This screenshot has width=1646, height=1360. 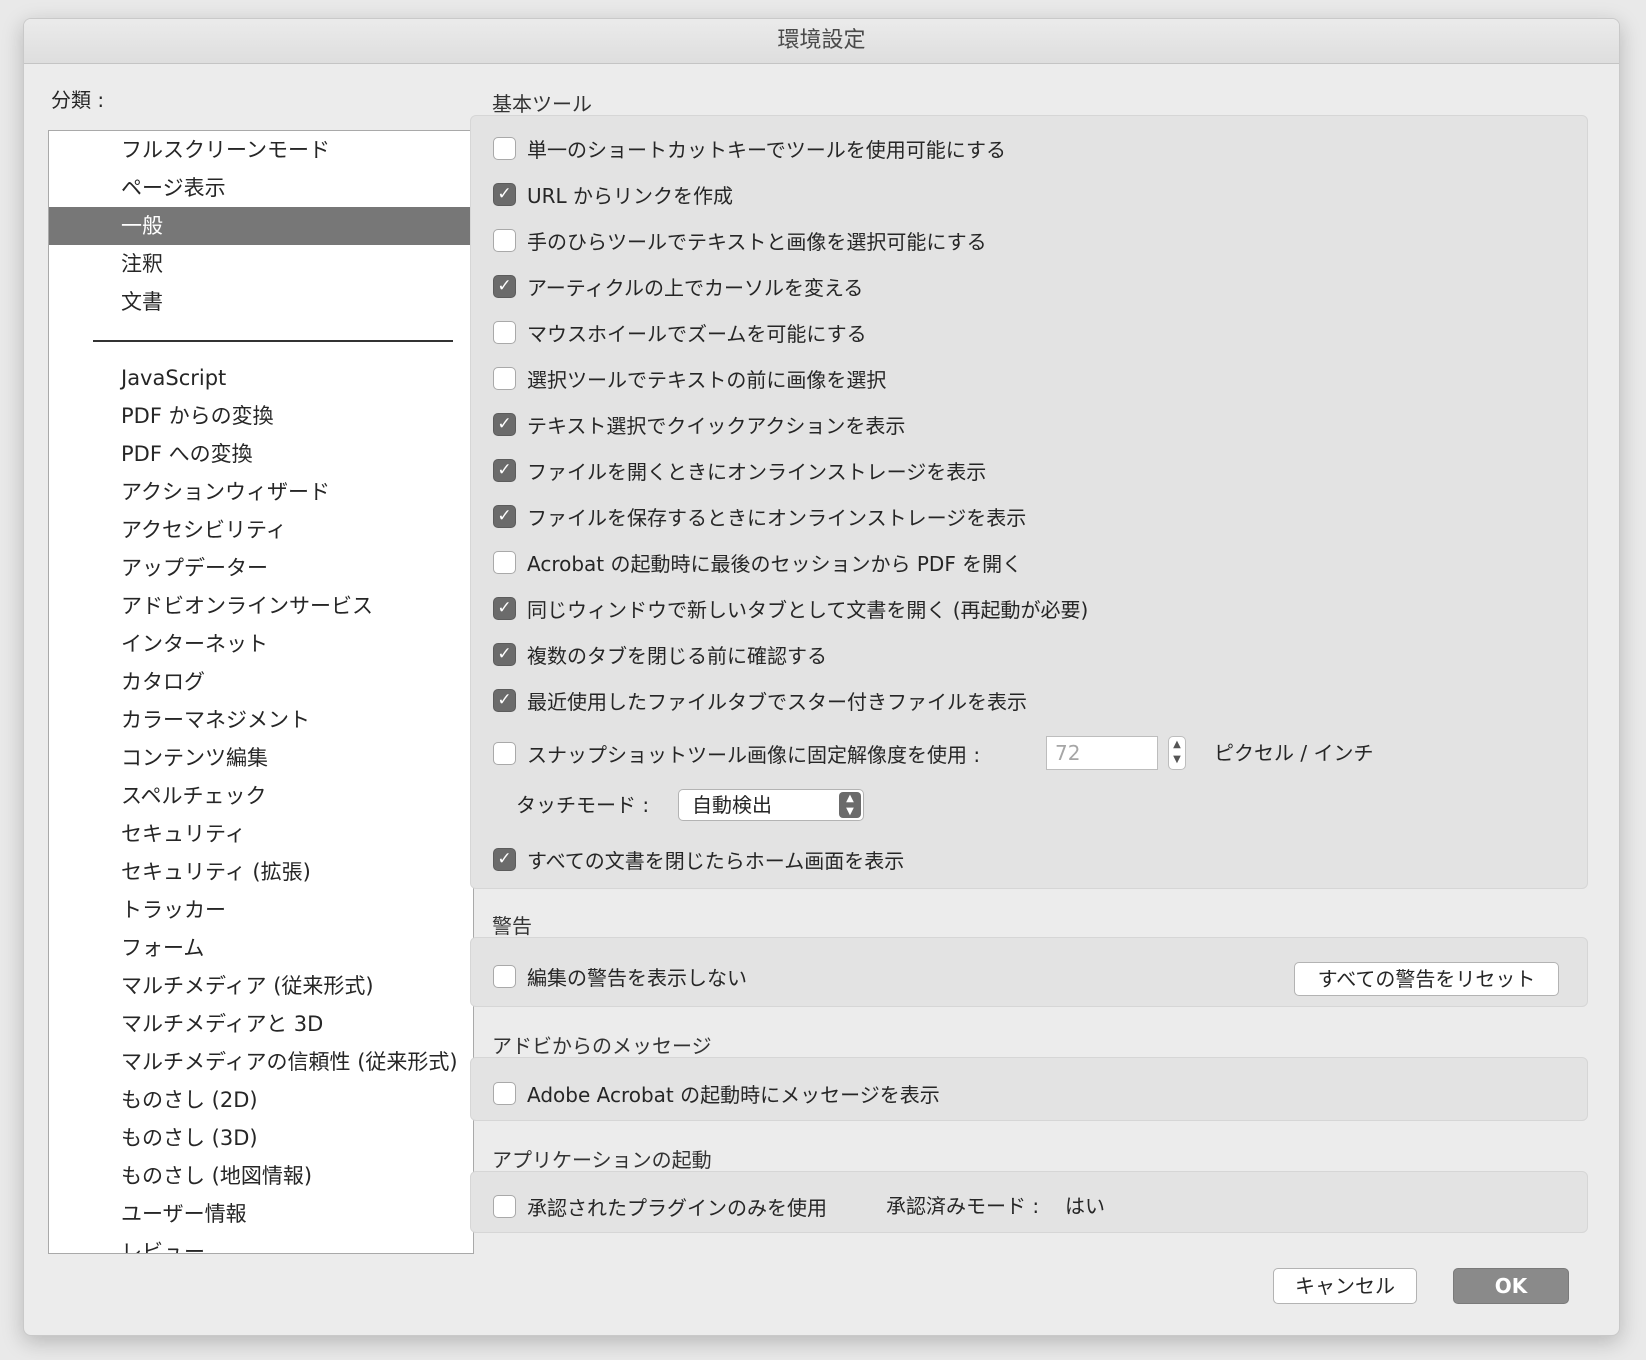 I want to click on option-label: 手のひらツールでテキストと画像を選択可能にする, so click(x=757, y=241).